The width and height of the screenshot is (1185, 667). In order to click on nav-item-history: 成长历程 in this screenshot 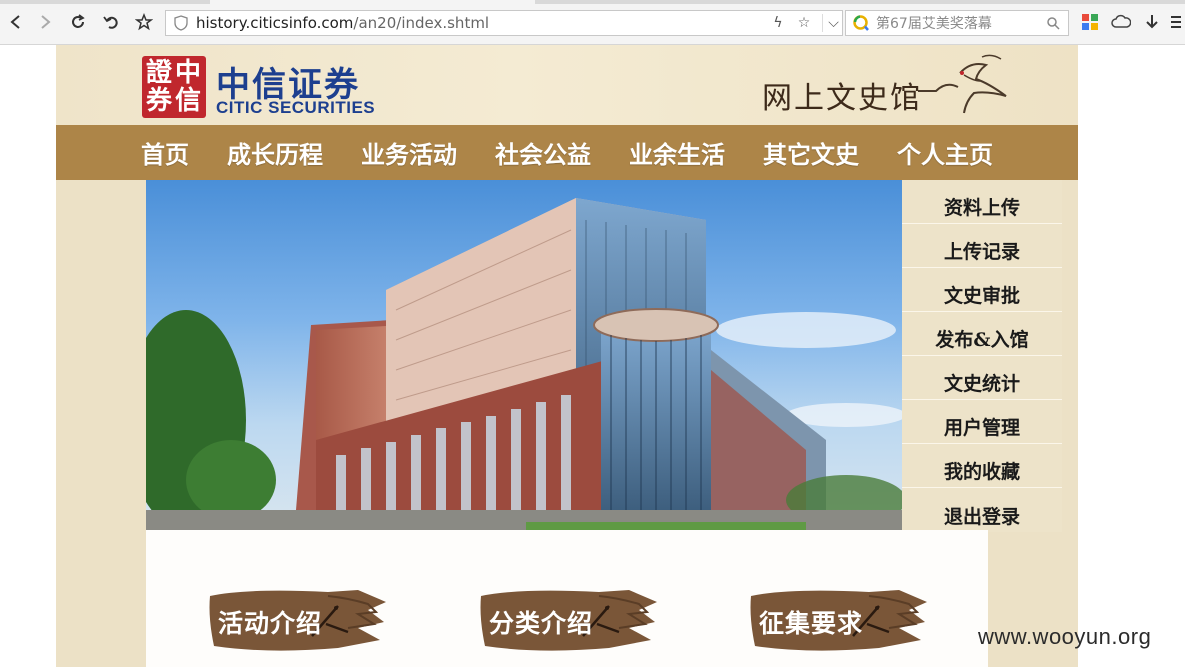, I will do `click(275, 152)`.